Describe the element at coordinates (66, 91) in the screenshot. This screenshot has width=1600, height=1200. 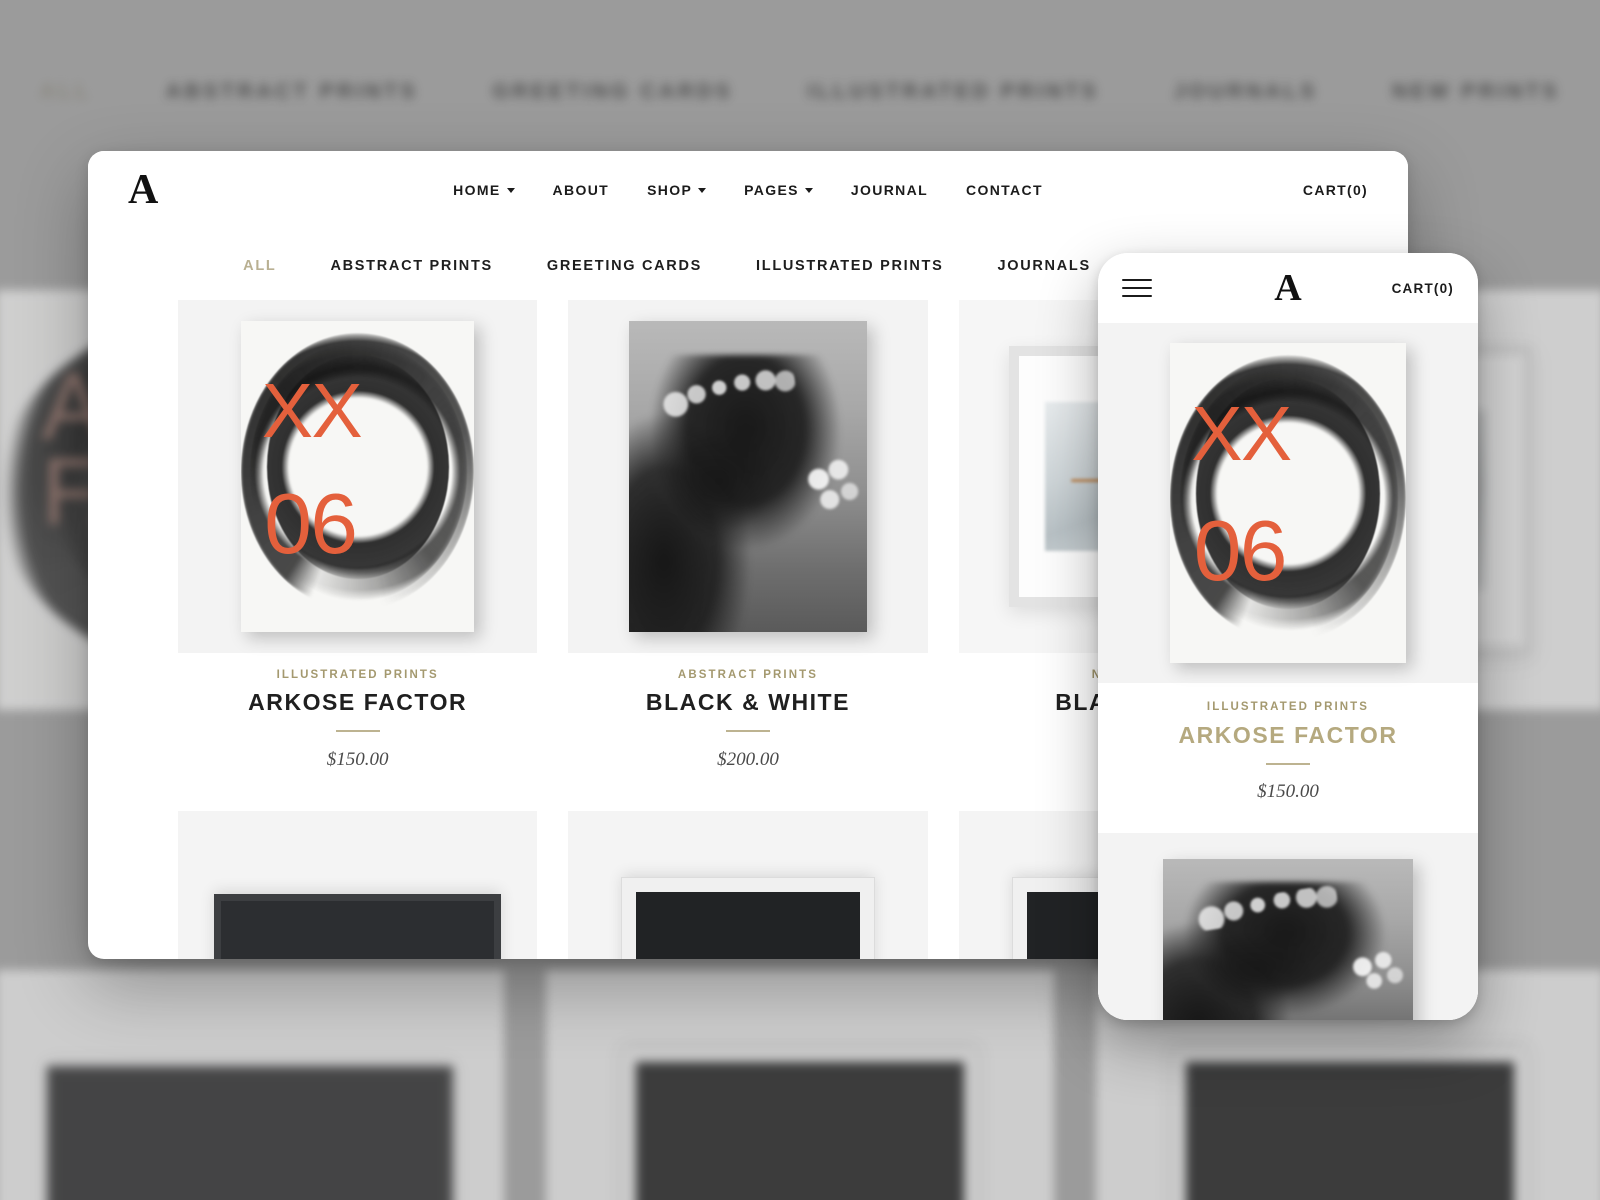
I see `background-filter-all: ALL` at that location.